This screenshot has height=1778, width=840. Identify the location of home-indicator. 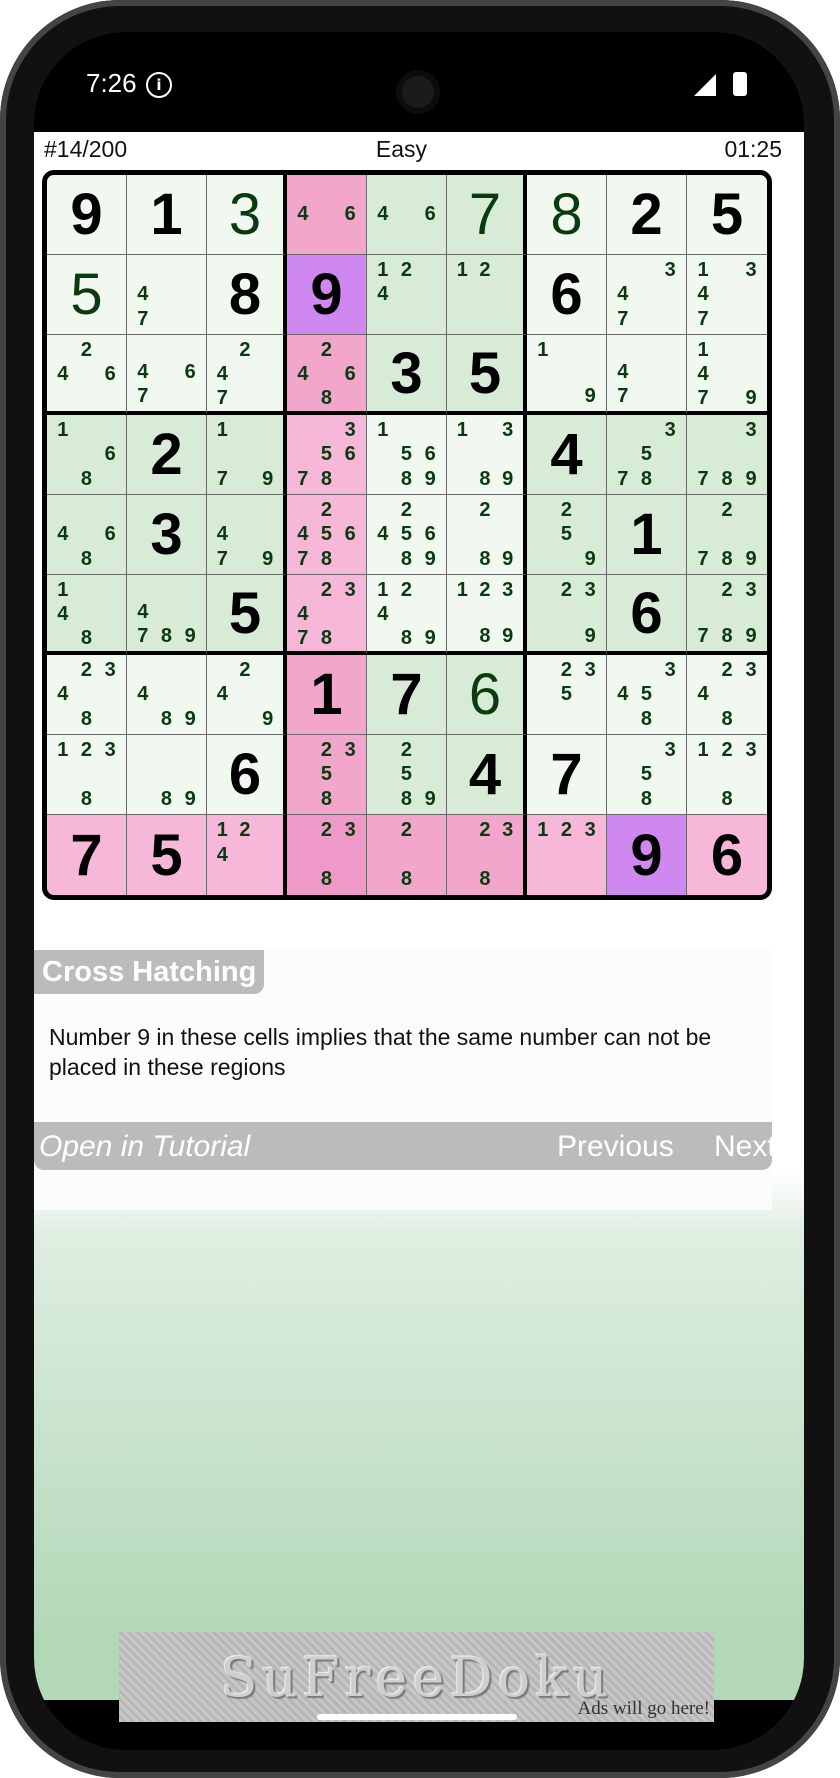
(417, 1717).